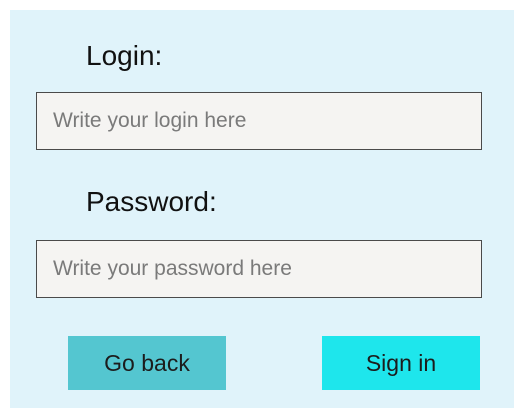 The image size is (522, 415). What do you see at coordinates (151, 201) in the screenshot?
I see `password-label: Password:` at bounding box center [151, 201].